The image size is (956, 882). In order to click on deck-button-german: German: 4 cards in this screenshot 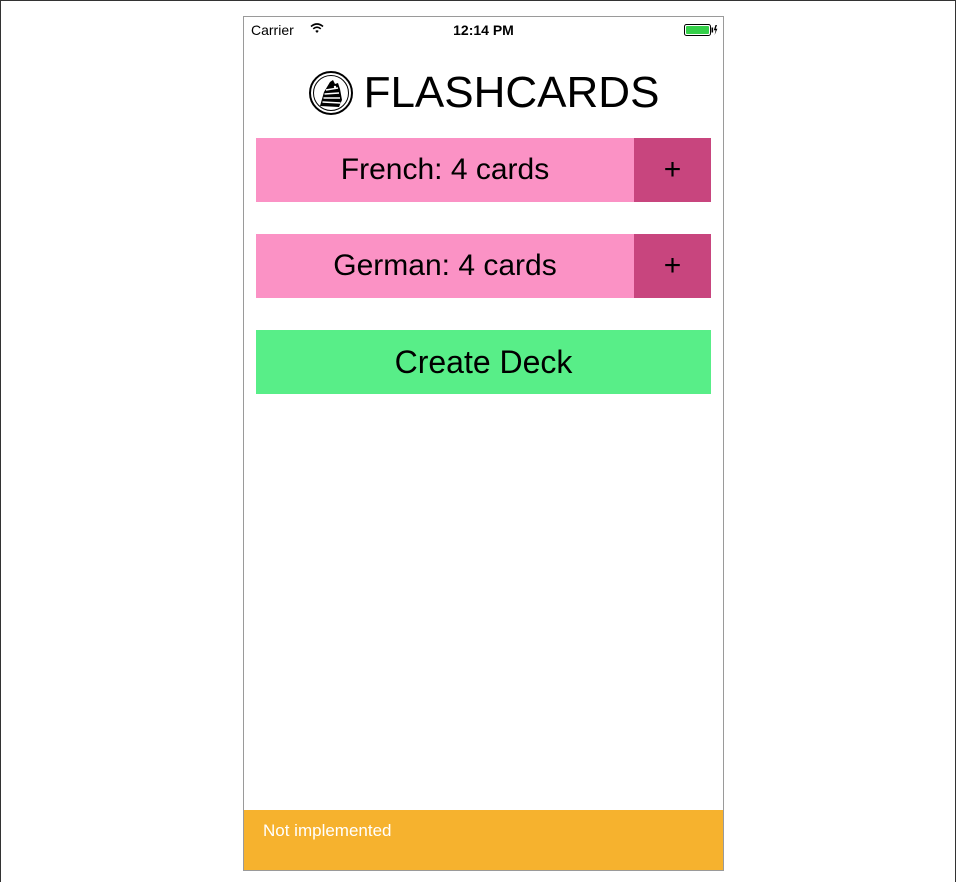, I will do `click(445, 266)`.